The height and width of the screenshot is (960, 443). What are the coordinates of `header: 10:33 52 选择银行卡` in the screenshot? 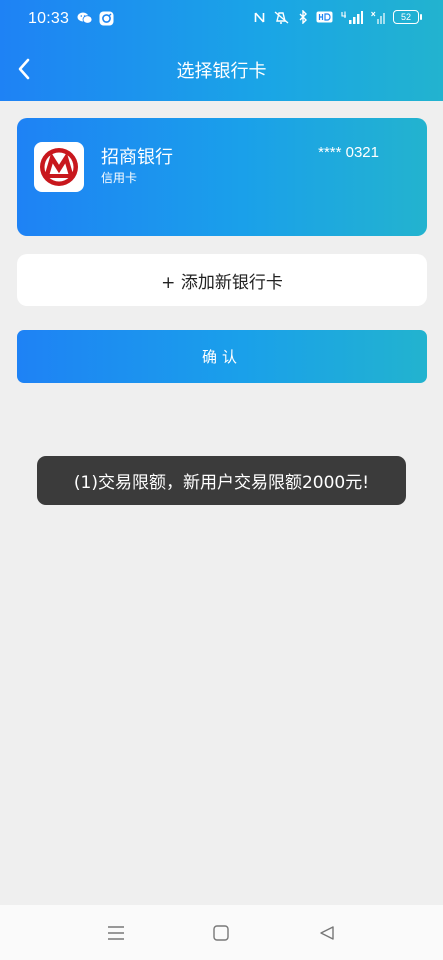 It's located at (221, 50).